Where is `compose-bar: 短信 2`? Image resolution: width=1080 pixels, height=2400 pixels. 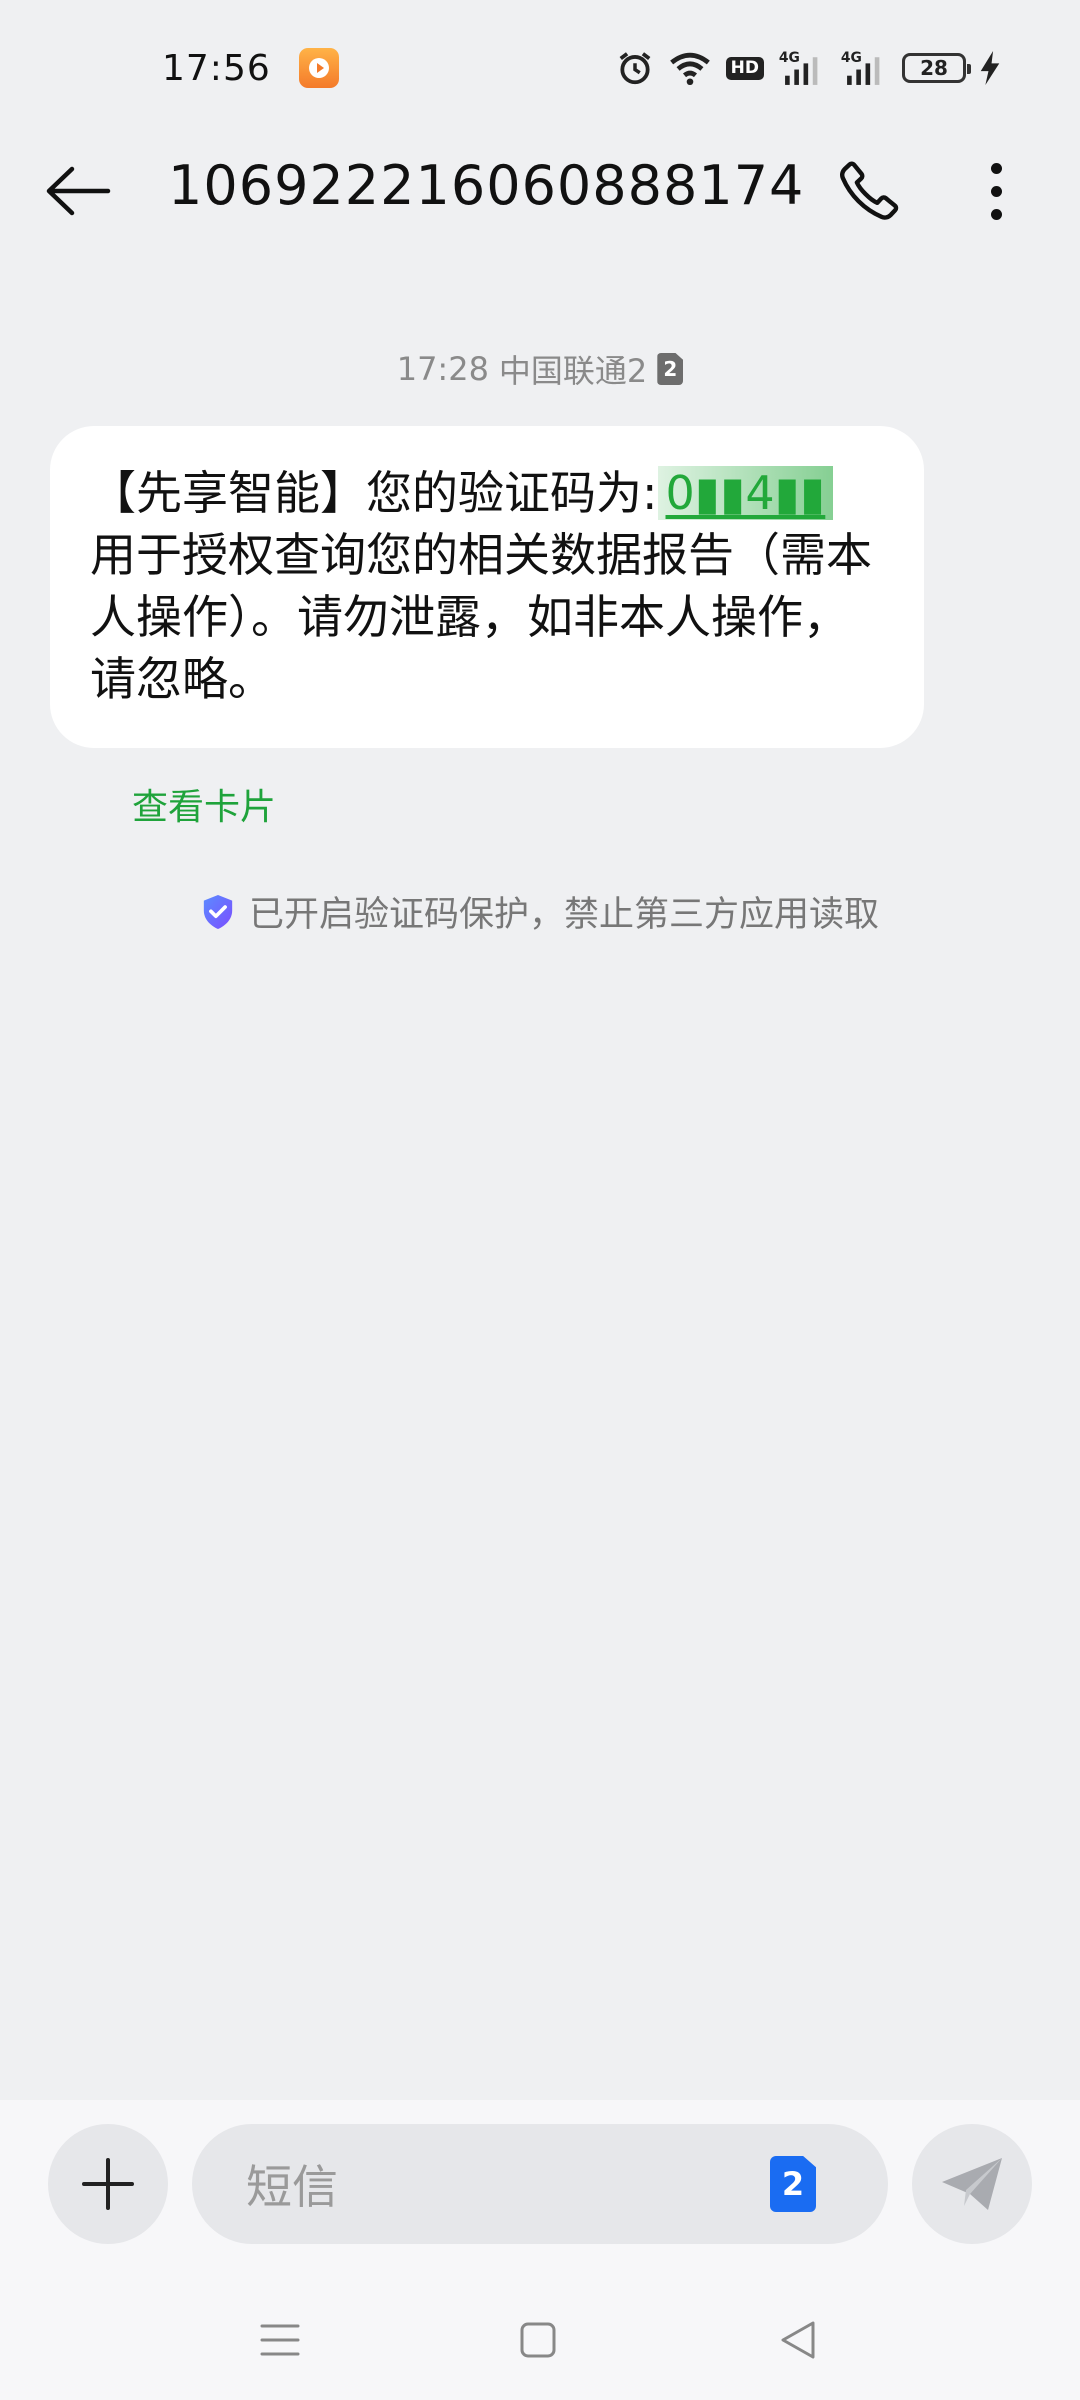 compose-bar: 短信 2 is located at coordinates (540, 2185).